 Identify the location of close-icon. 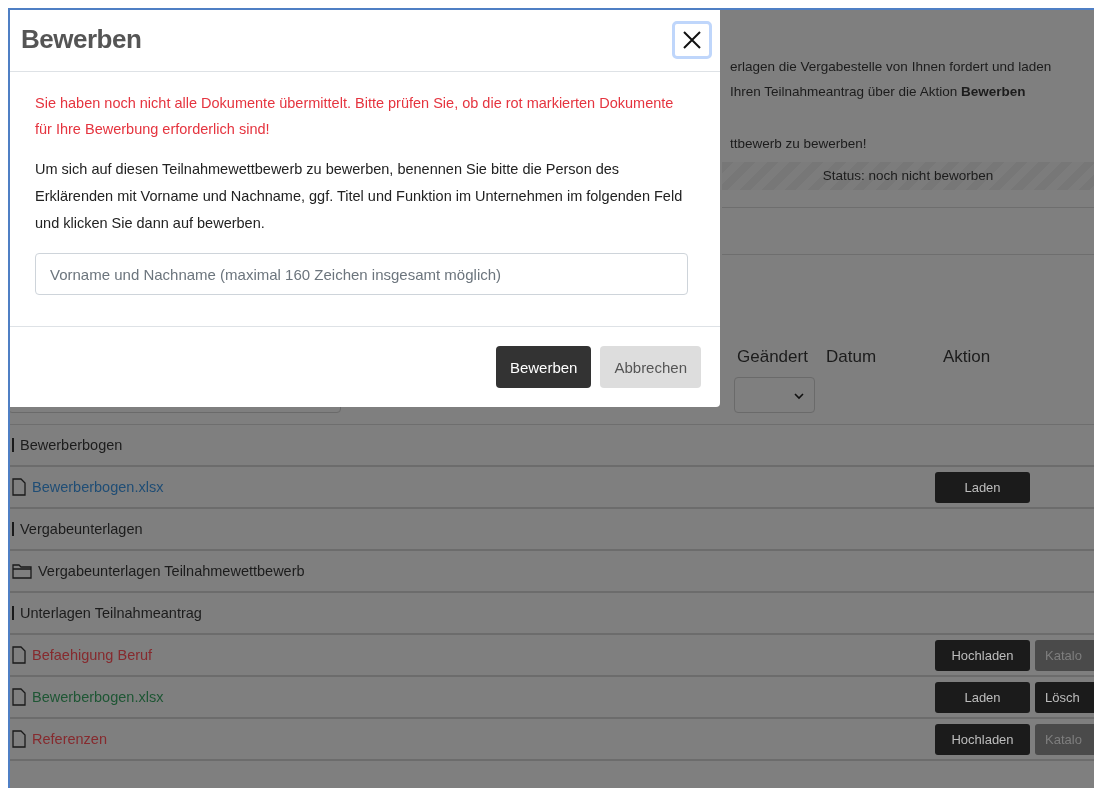
(692, 39).